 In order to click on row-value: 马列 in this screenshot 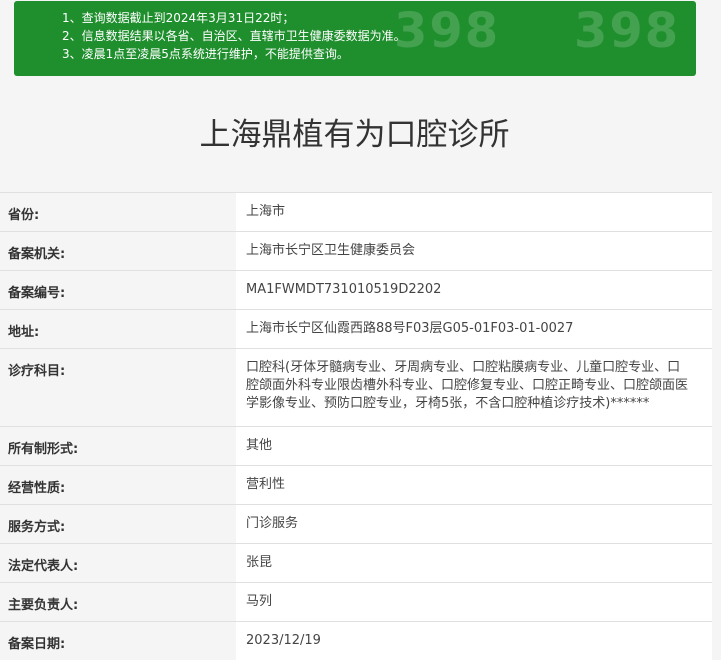, I will do `click(474, 602)`.